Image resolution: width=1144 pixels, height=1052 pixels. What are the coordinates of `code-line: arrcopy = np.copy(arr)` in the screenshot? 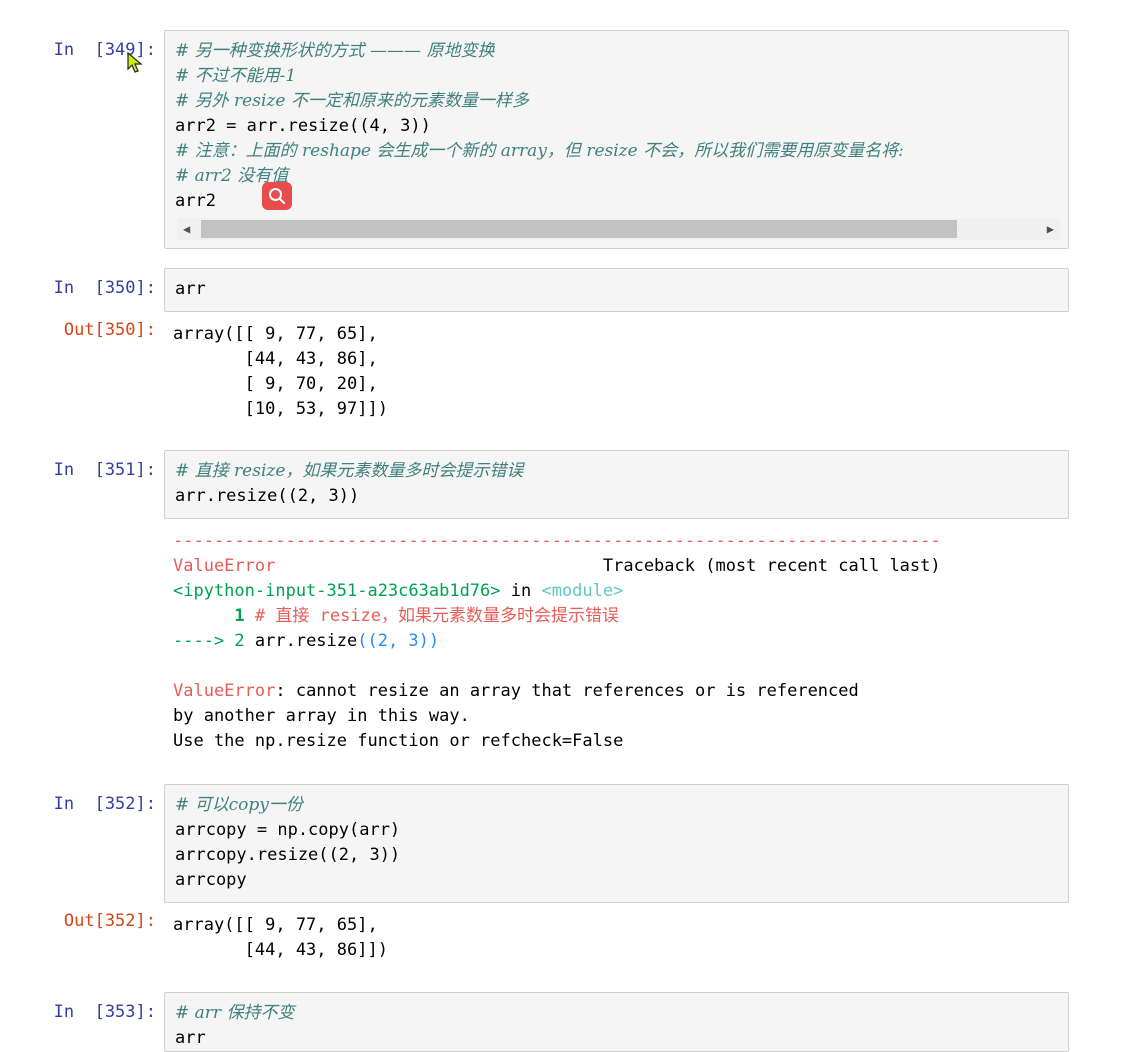 It's located at (288, 830).